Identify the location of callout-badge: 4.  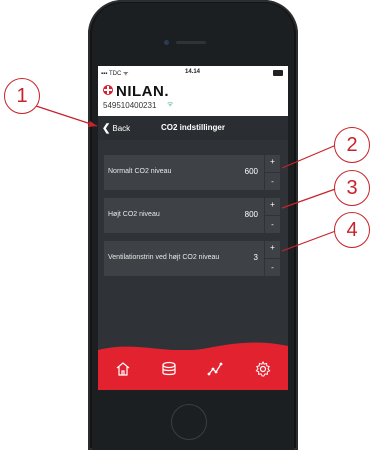
(352, 230).